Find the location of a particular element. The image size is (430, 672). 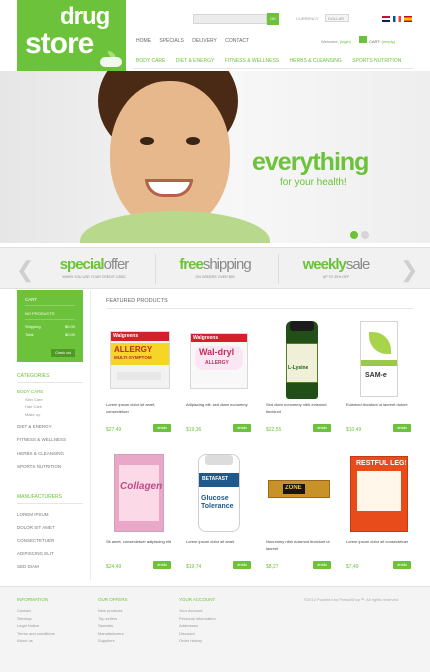

cart-icon is located at coordinates (363, 39).